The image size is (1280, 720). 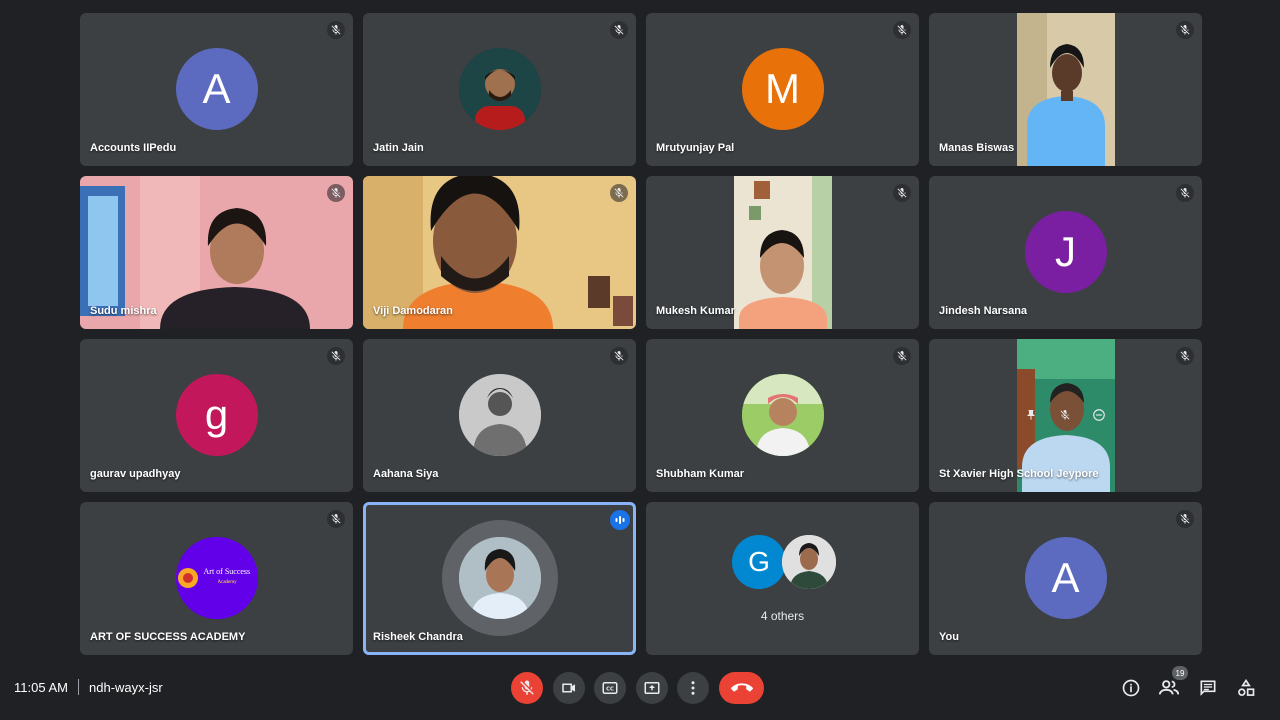 I want to click on participant-tile: Jatin Jain, so click(x=499, y=89).